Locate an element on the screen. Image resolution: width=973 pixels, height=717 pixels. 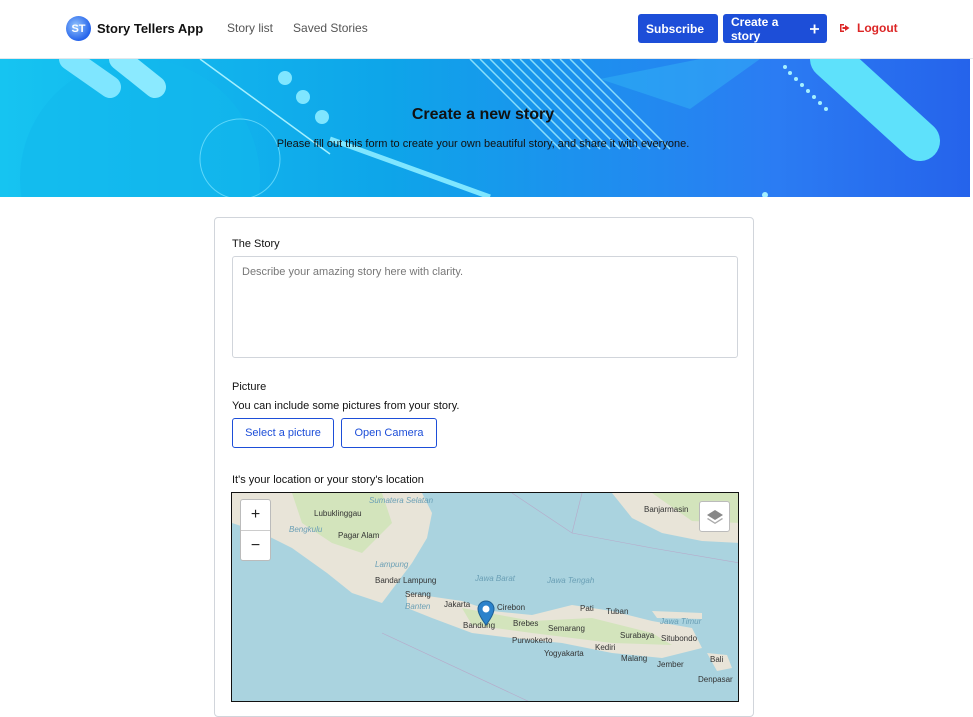
map-label: Semarang is located at coordinates (566, 628).